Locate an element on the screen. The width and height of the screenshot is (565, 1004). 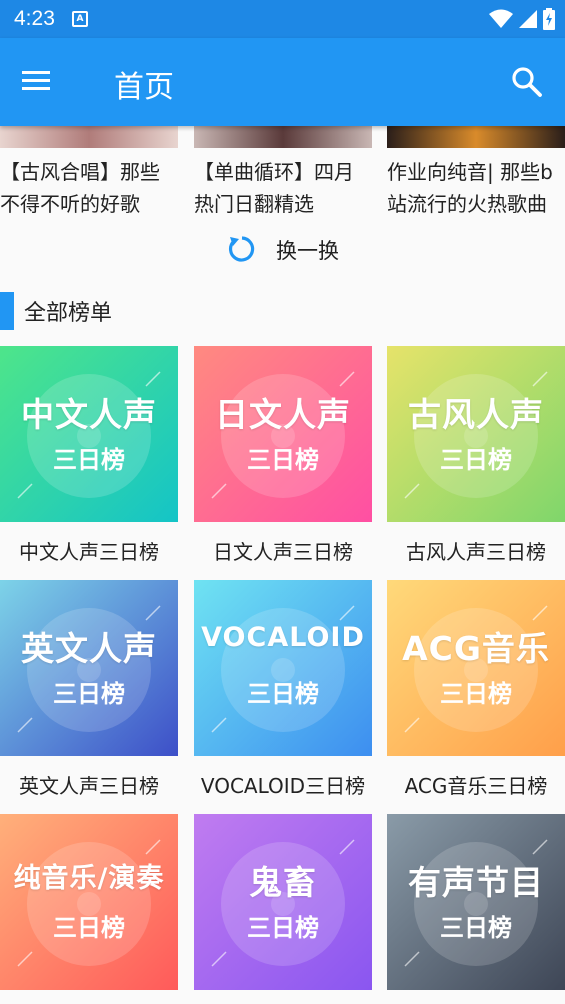
chart-tile-title: 纯音乐/演奏 is located at coordinates (89, 878).